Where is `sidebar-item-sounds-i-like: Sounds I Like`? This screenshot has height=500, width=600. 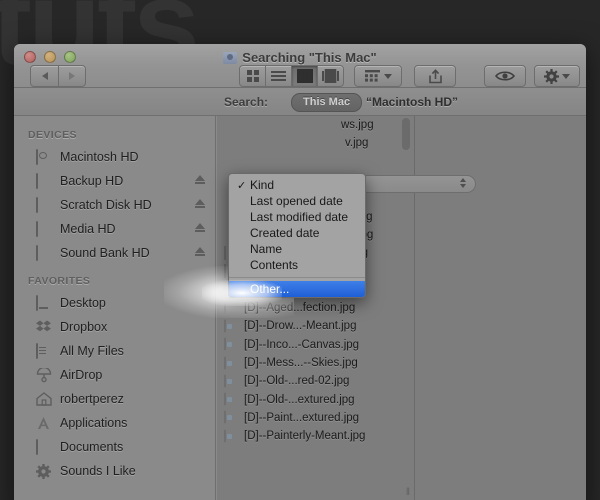
sidebar-item-sounds-i-like: Sounds I Like is located at coordinates (114, 471).